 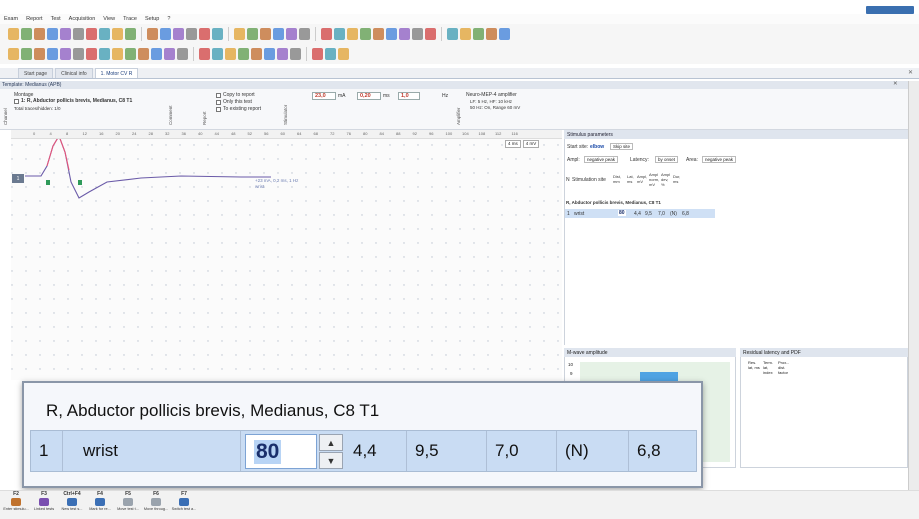 I want to click on zoom-table-row: 1 wrist 80 ▲ ▼ 4,4 9,5 7,0 (N) 6,8, so click(x=363, y=451).